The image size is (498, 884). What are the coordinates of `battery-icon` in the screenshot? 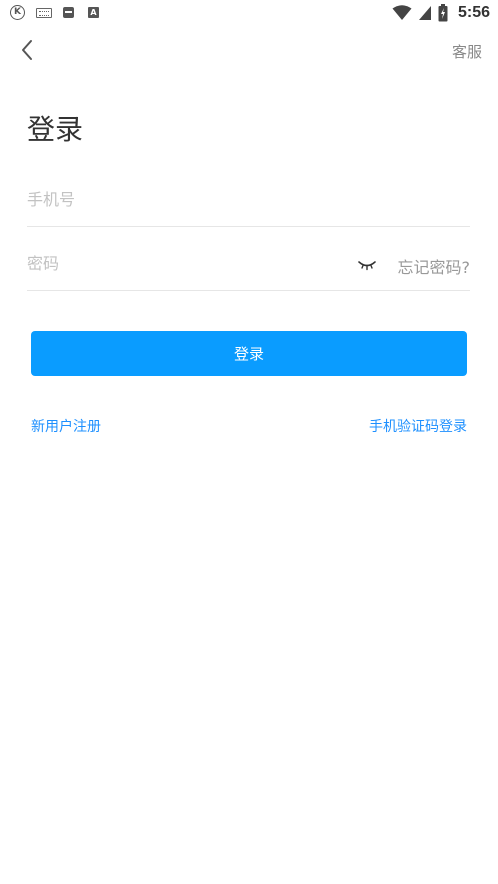 It's located at (443, 13).